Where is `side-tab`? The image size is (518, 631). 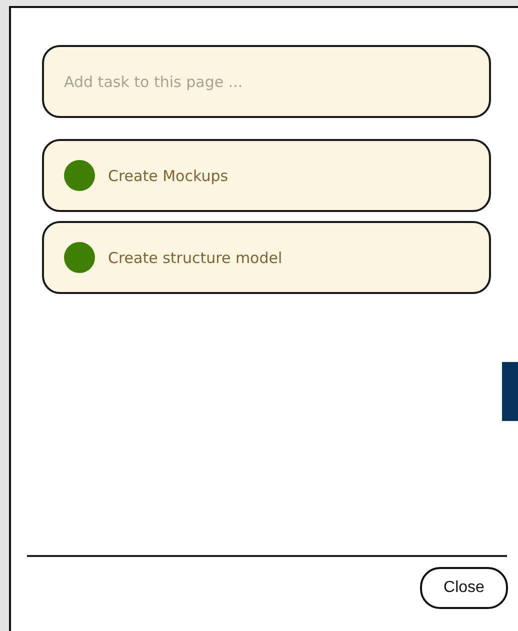 side-tab is located at coordinates (510, 391).